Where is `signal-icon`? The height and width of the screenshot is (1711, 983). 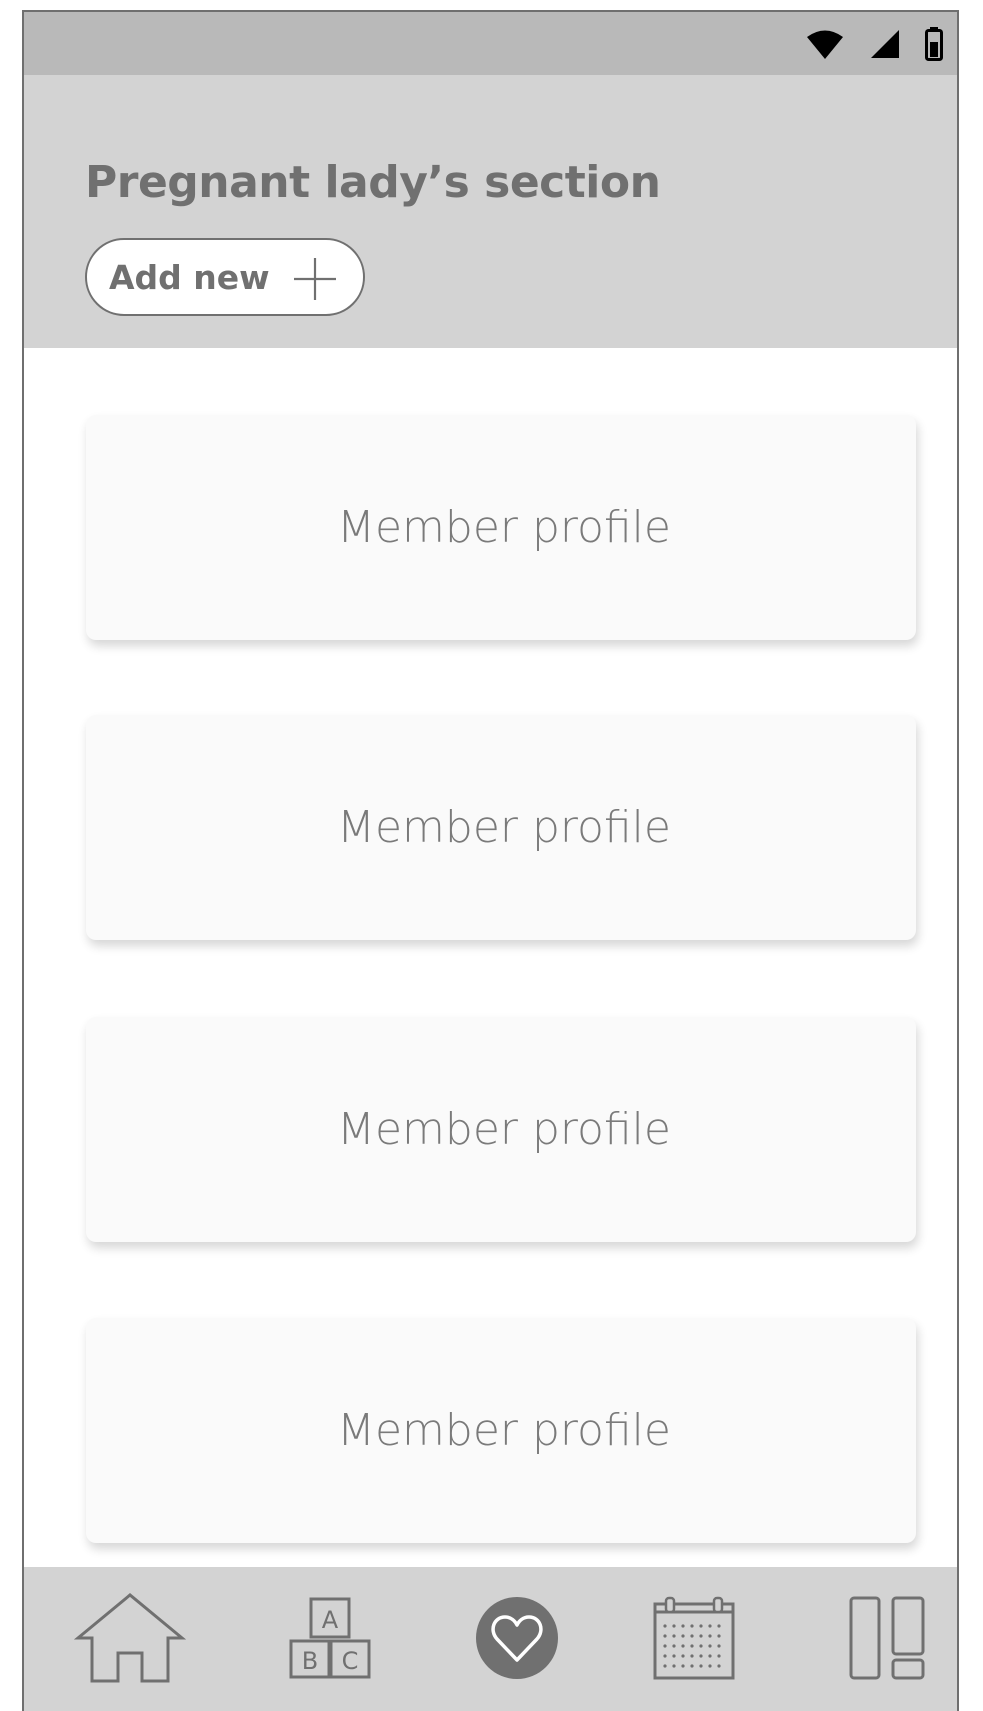 signal-icon is located at coordinates (885, 44).